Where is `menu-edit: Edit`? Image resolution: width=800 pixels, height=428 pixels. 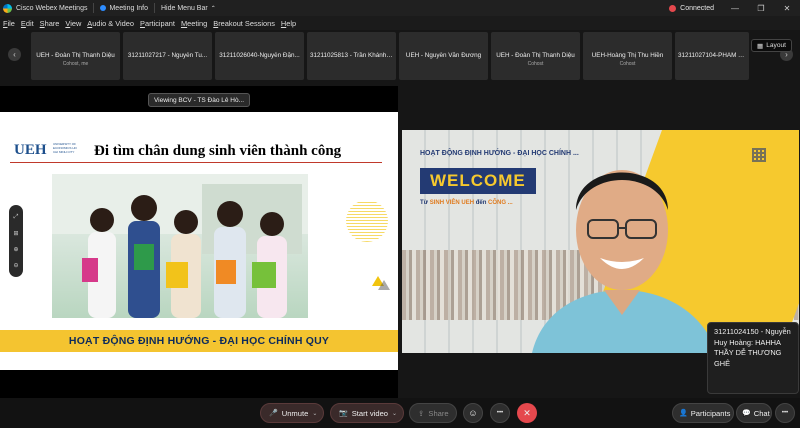
menu-edit: Edit is located at coordinates (27, 23).